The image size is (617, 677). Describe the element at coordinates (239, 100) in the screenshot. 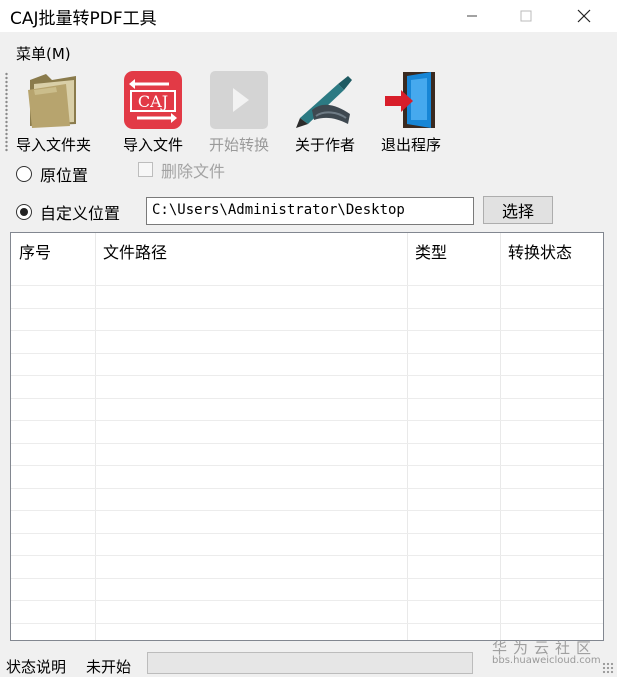

I see `play-icon` at that location.